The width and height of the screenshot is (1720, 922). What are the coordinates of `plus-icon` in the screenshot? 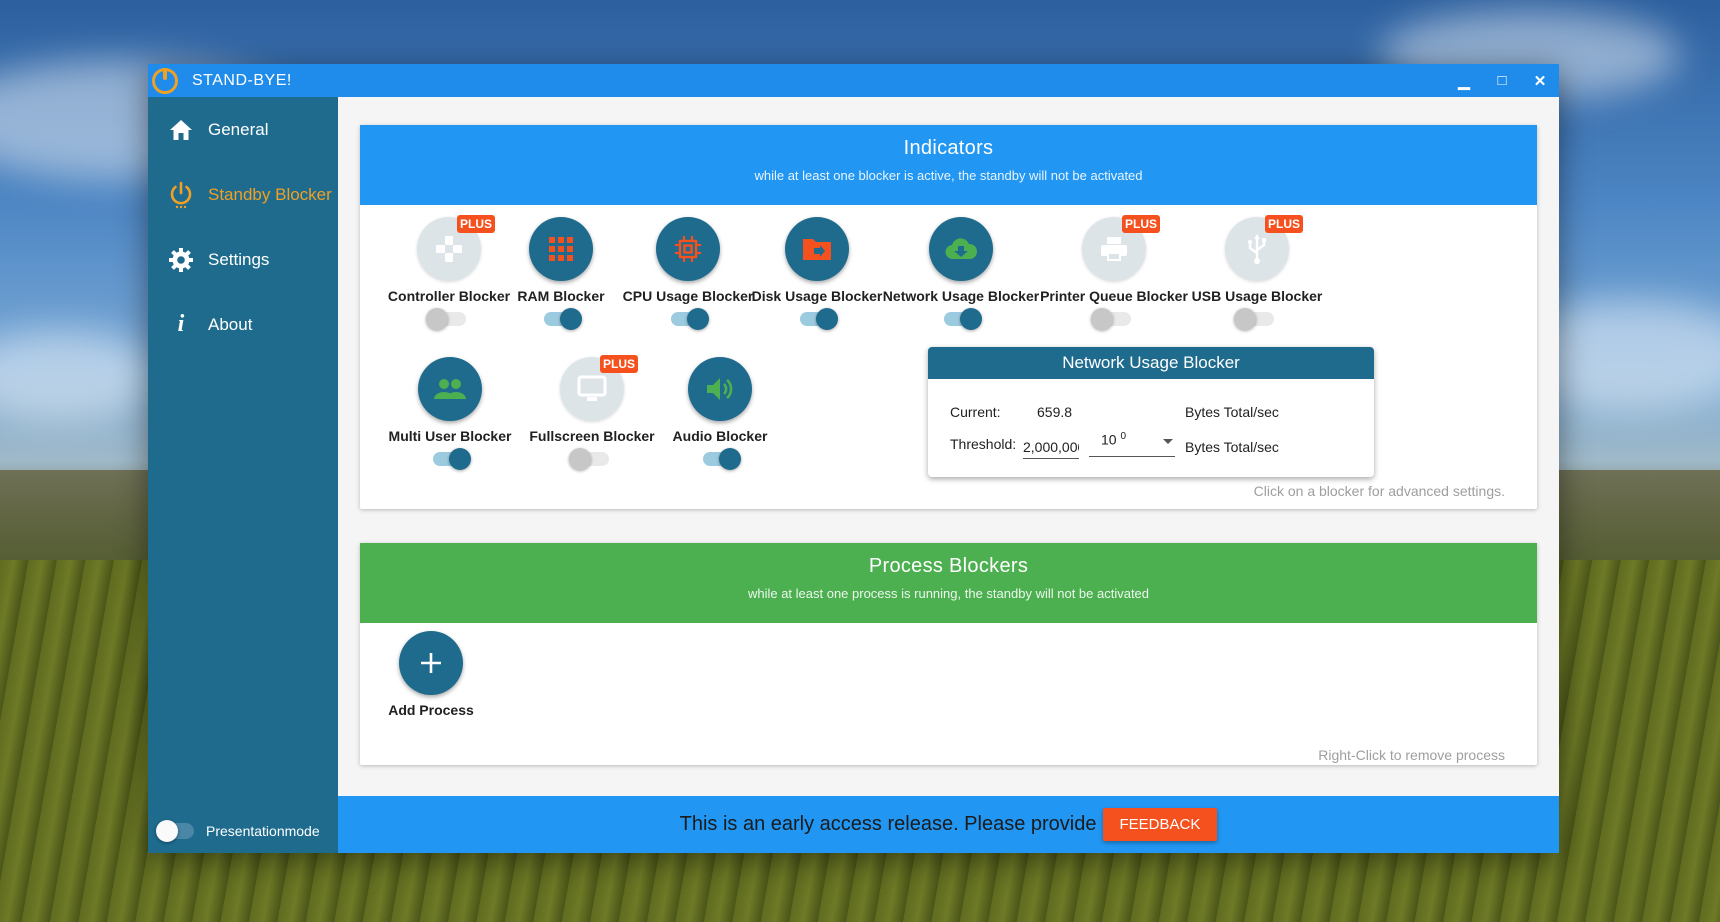 It's located at (431, 663).